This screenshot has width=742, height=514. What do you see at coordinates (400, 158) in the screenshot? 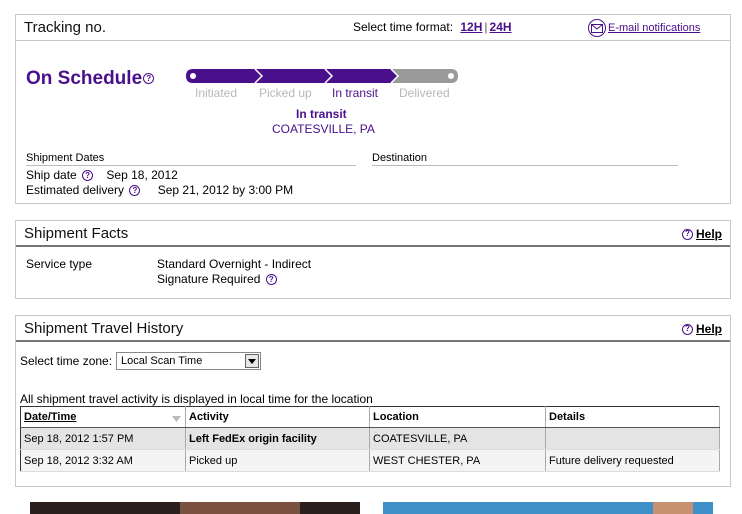
I see `destination-label: Destination` at bounding box center [400, 158].